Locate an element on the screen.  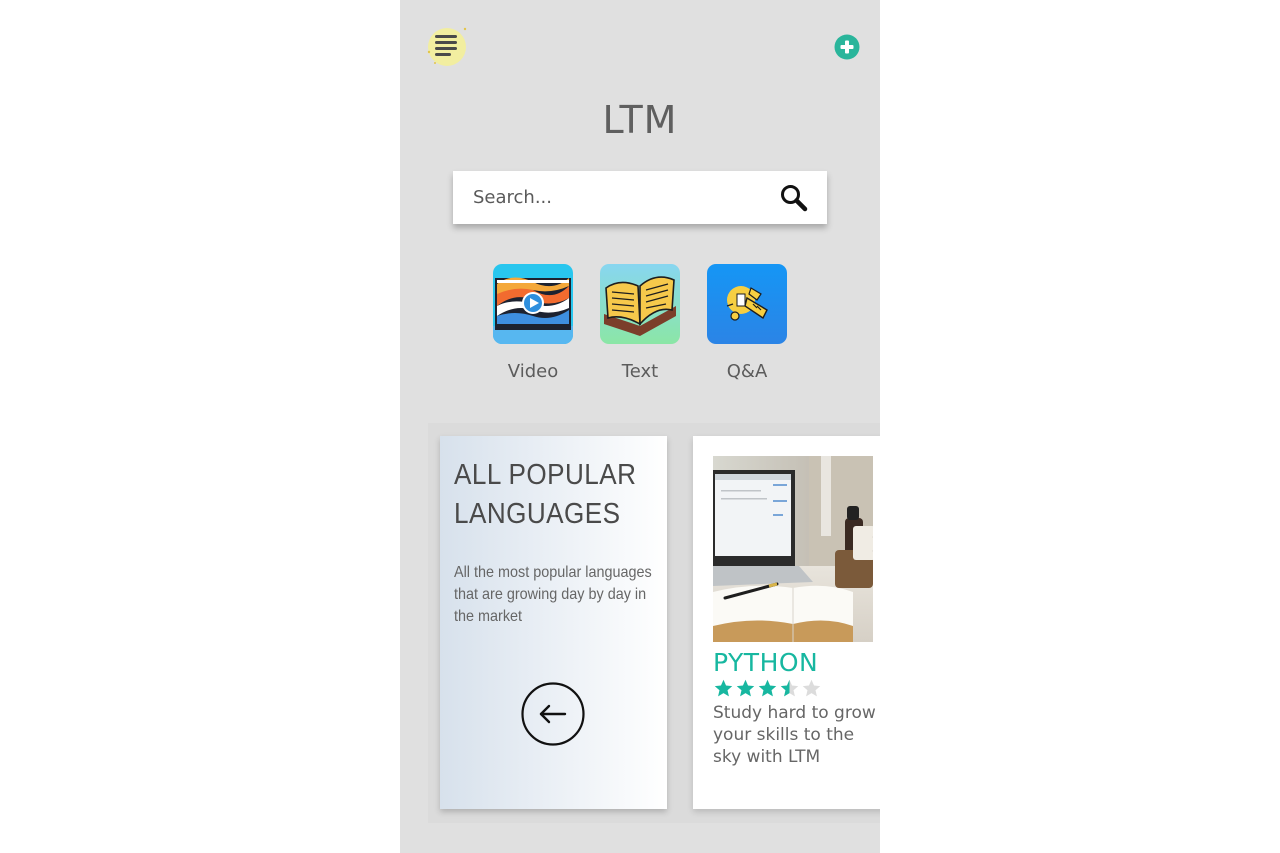
open-book-icon is located at coordinates (640, 304).